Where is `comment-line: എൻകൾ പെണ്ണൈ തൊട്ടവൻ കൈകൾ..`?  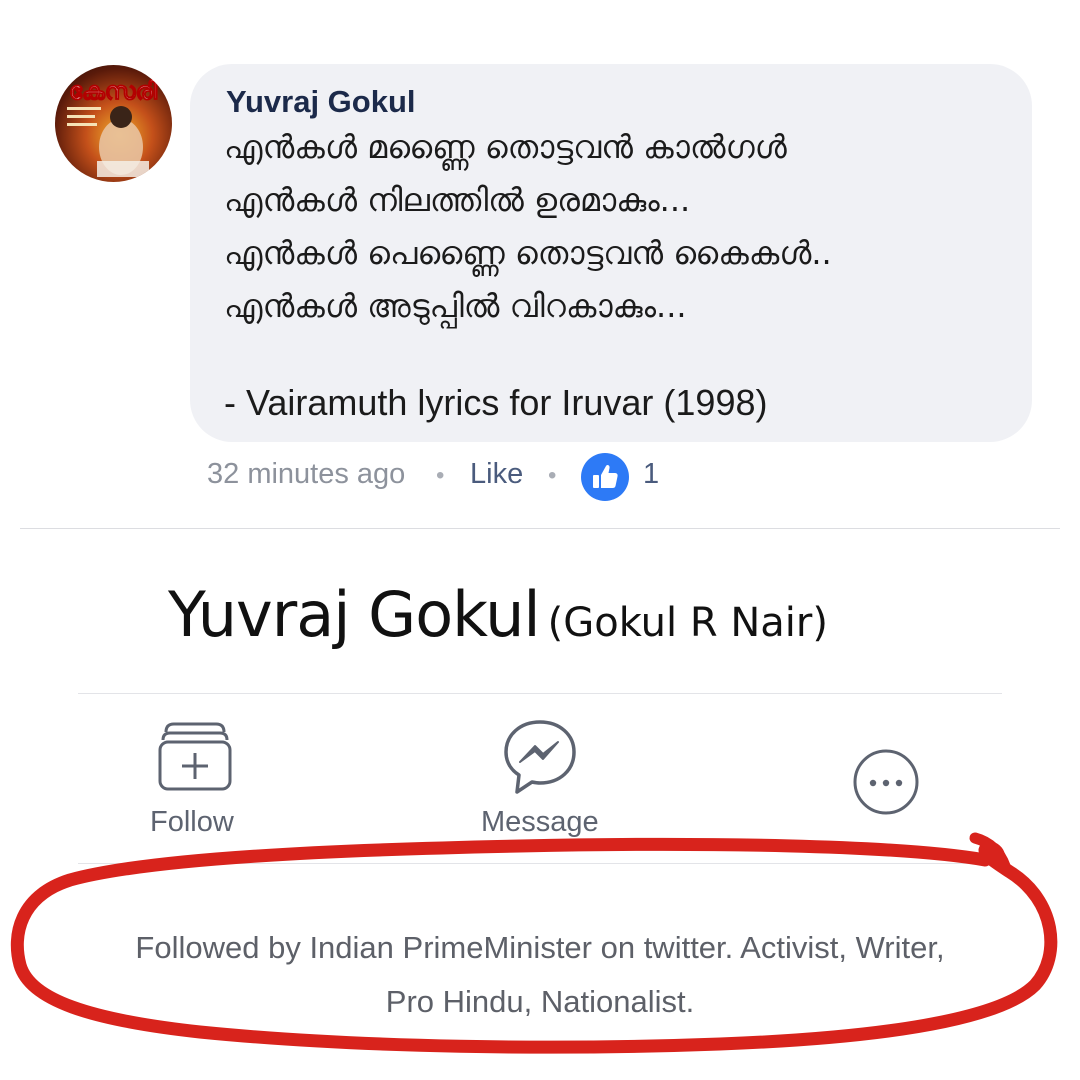 comment-line: എൻകൾ പെണ്ണൈ തൊട്ടവൻ കൈകൾ.. is located at coordinates (528, 253).